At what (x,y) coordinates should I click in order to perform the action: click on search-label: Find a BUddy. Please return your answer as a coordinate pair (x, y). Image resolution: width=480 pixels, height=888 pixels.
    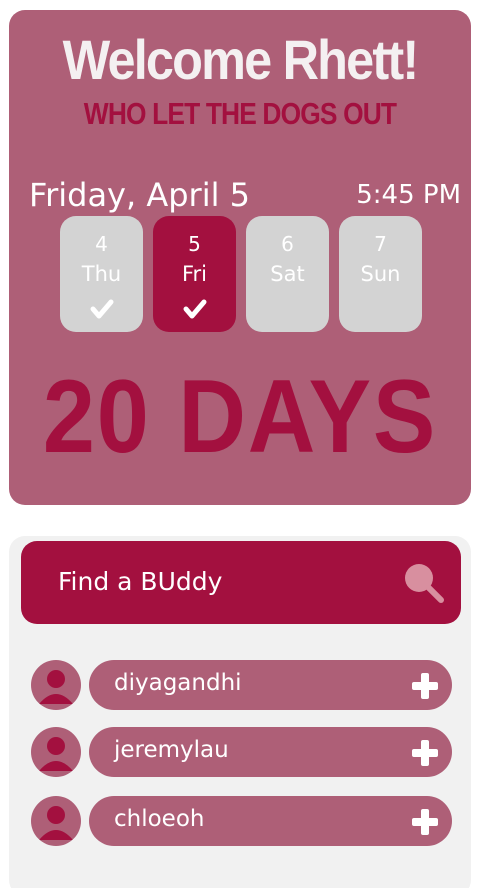
    Looking at the image, I should click on (140, 581).